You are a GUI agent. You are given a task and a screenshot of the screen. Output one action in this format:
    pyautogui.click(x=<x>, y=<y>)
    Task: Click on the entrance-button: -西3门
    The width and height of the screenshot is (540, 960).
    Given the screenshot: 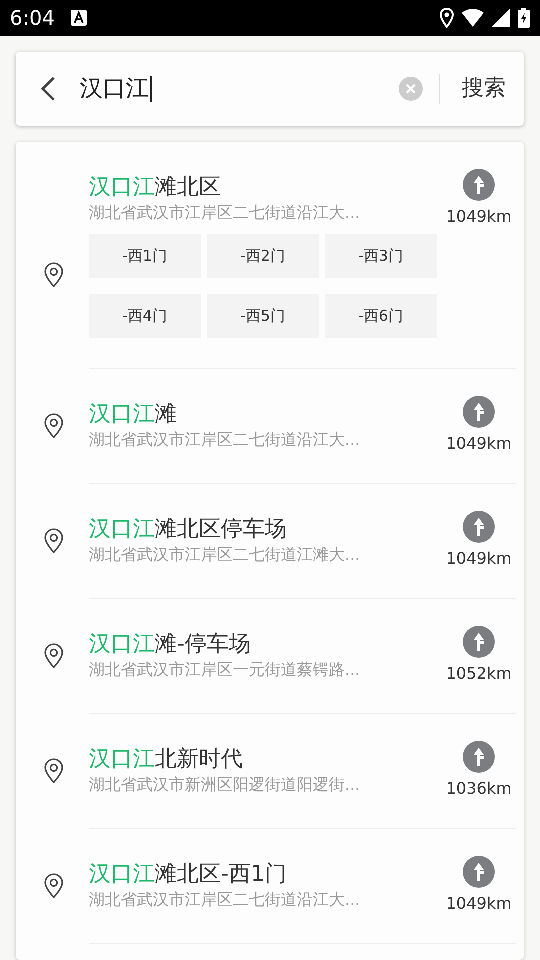 What is the action you would take?
    pyautogui.click(x=381, y=256)
    